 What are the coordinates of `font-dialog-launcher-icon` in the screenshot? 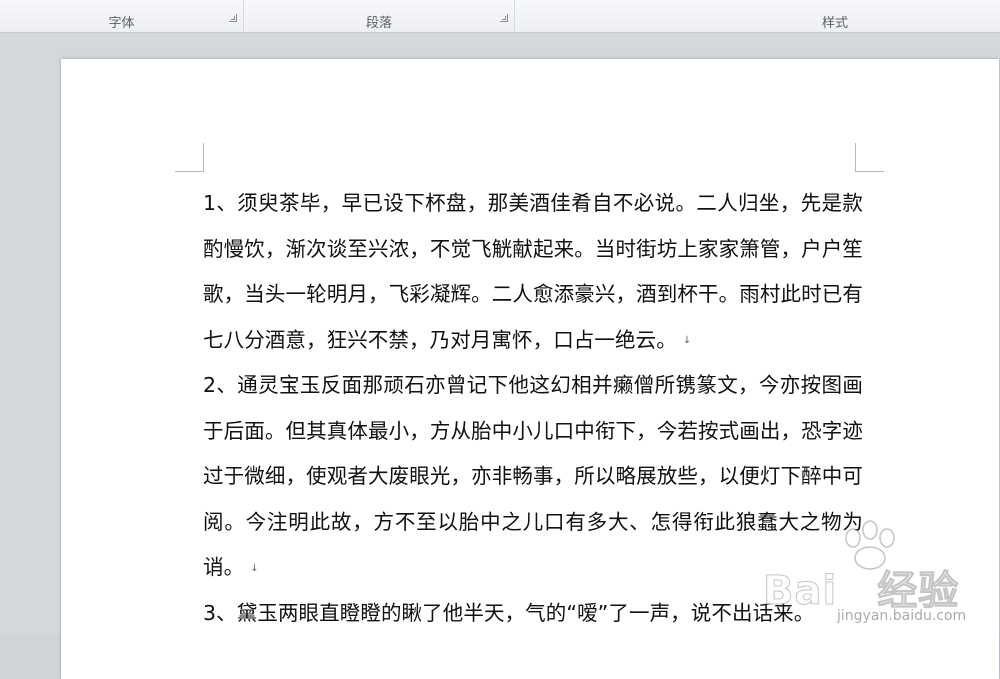 It's located at (233, 18).